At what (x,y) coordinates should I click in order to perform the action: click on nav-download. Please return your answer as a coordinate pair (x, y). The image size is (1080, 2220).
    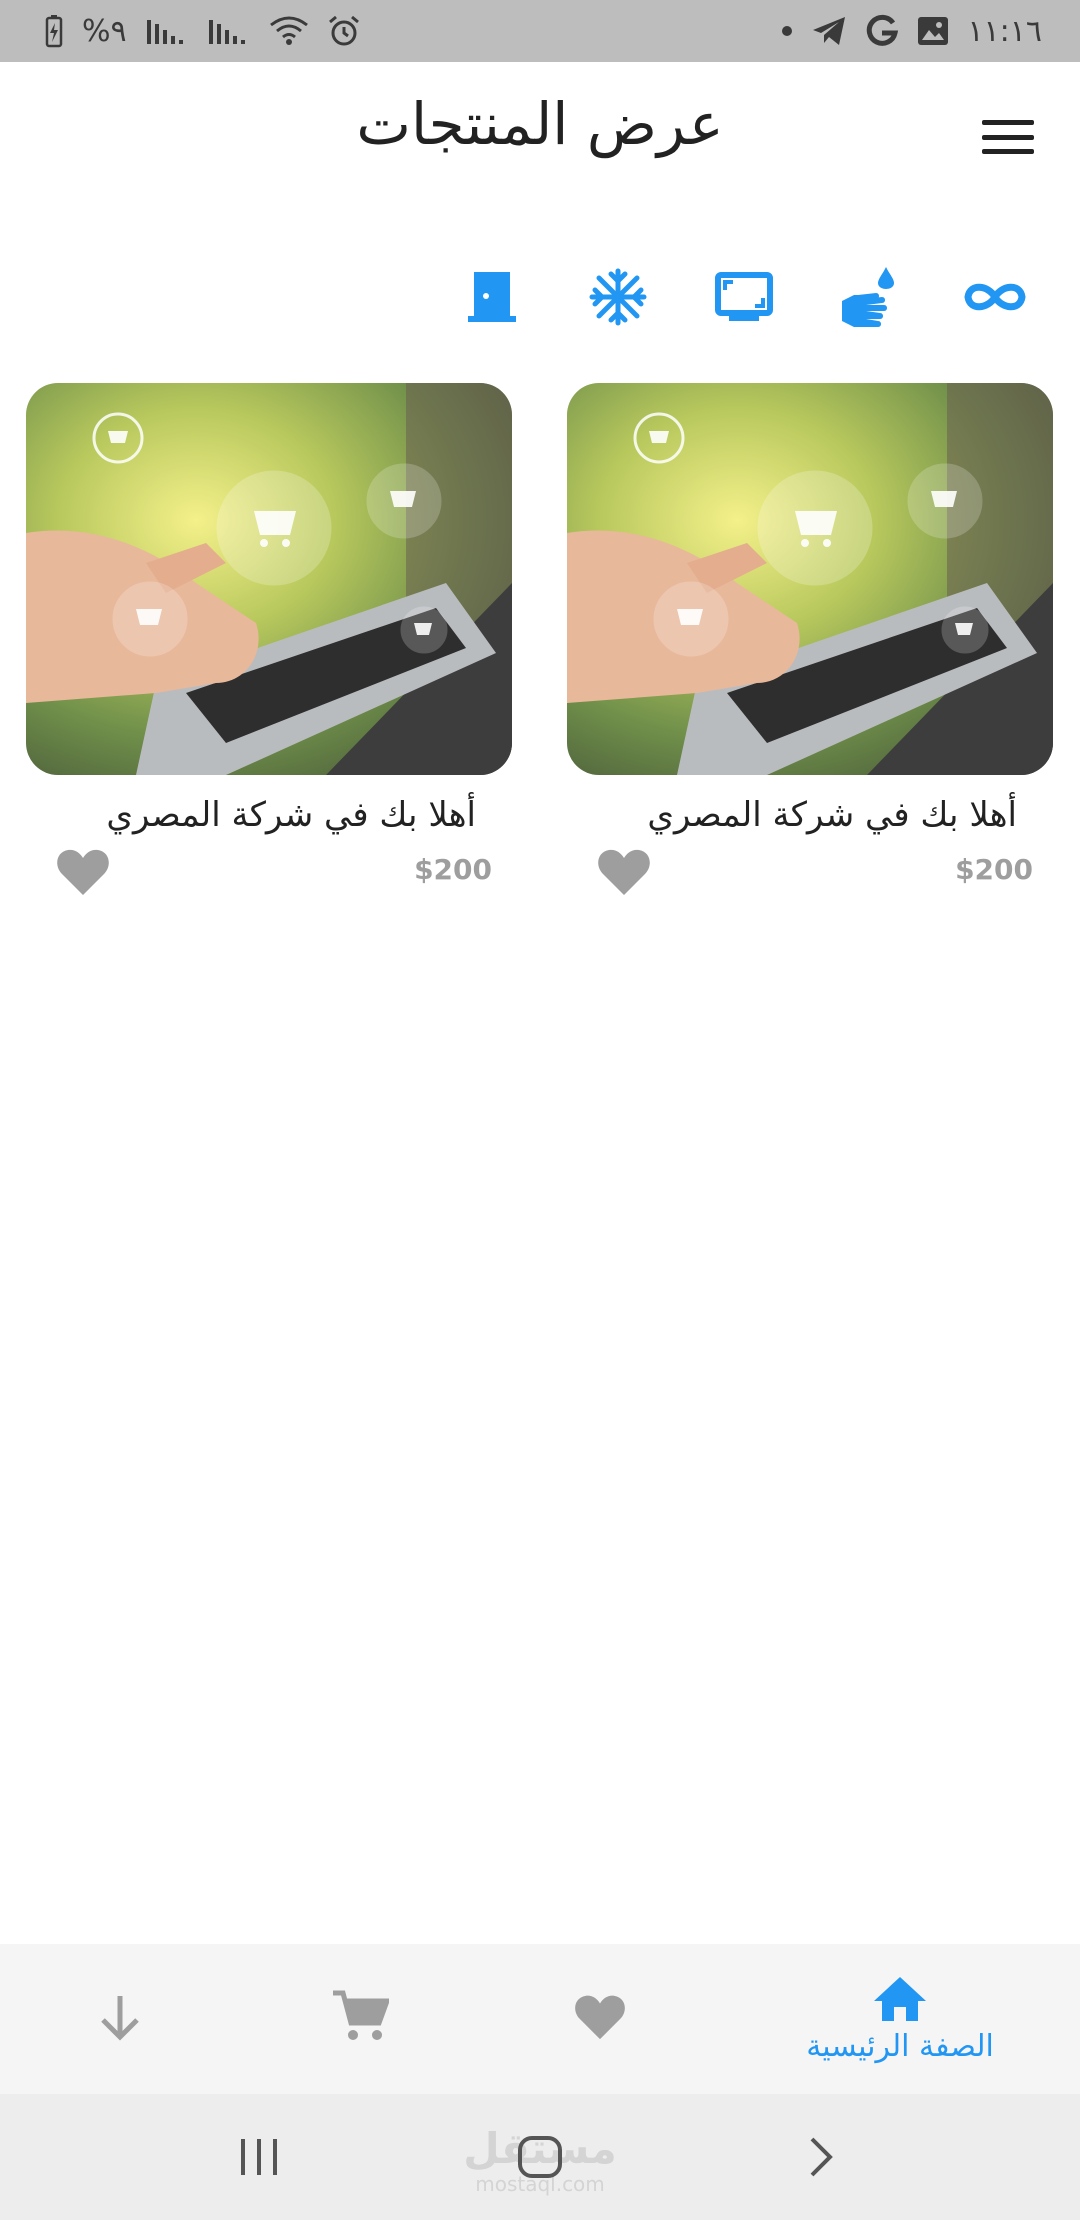
    Looking at the image, I should click on (120, 2019).